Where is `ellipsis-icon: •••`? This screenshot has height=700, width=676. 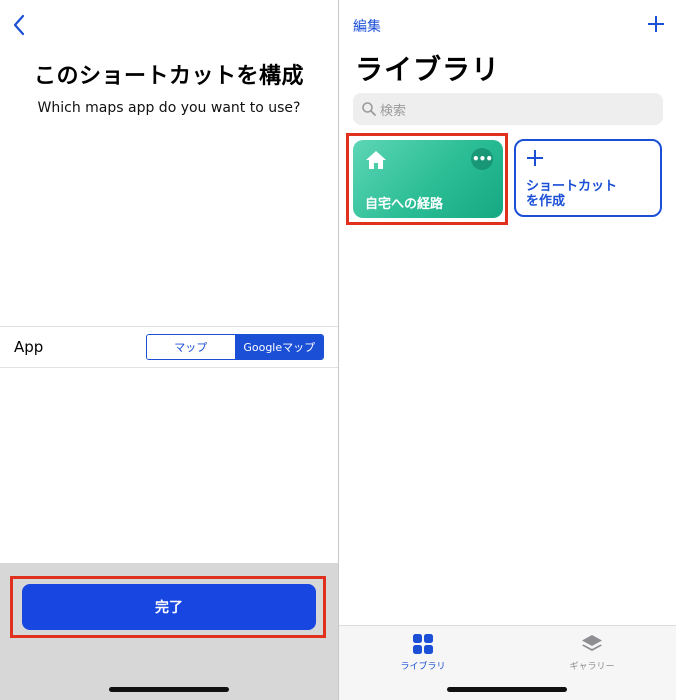
ellipsis-icon: ••• is located at coordinates (482, 159).